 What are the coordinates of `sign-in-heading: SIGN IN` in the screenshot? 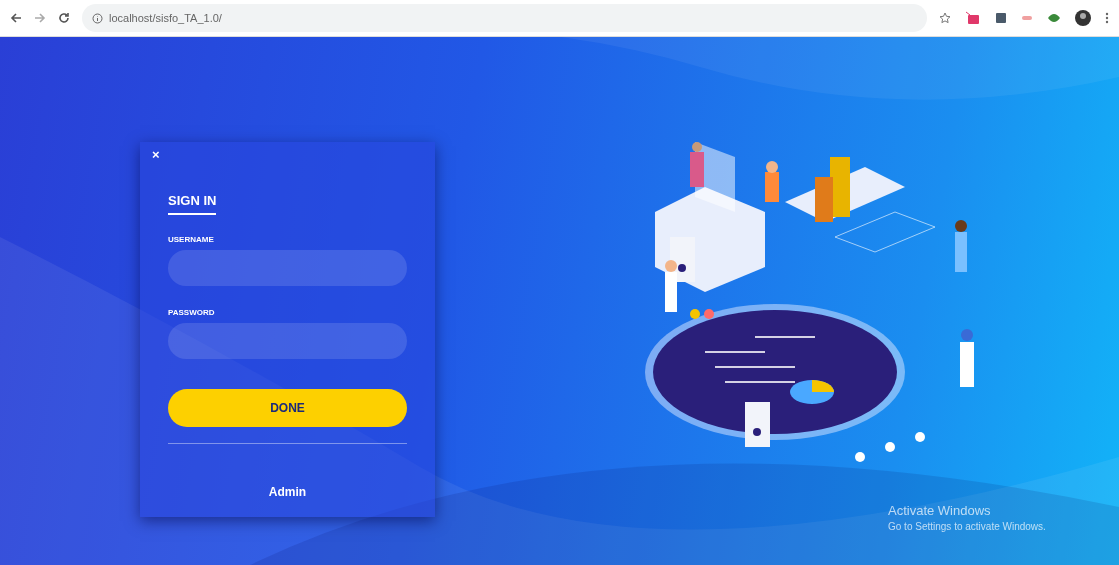 It's located at (192, 204).